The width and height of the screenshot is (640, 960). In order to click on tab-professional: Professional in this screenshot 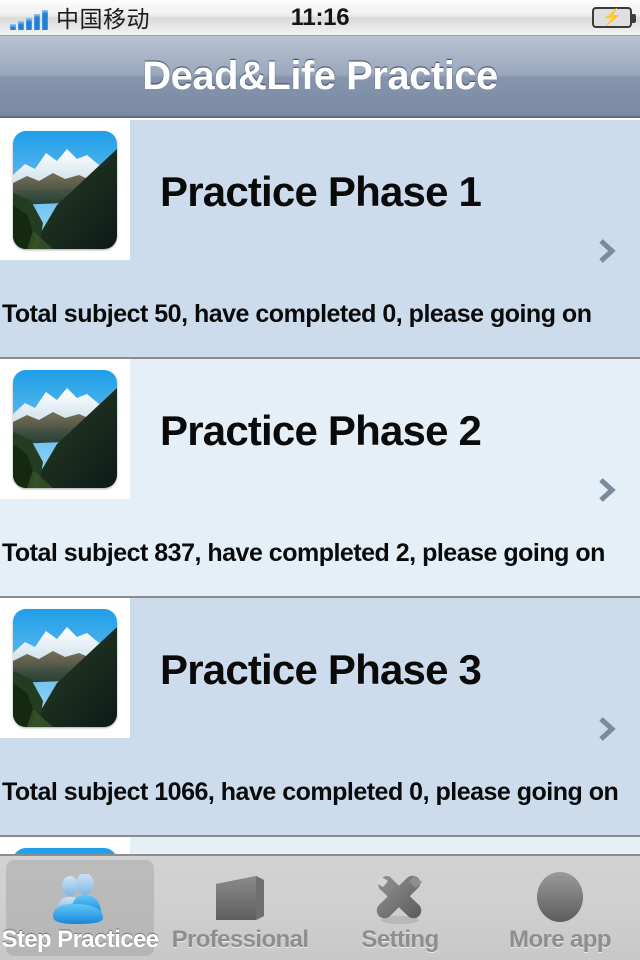, I will do `click(240, 908)`.